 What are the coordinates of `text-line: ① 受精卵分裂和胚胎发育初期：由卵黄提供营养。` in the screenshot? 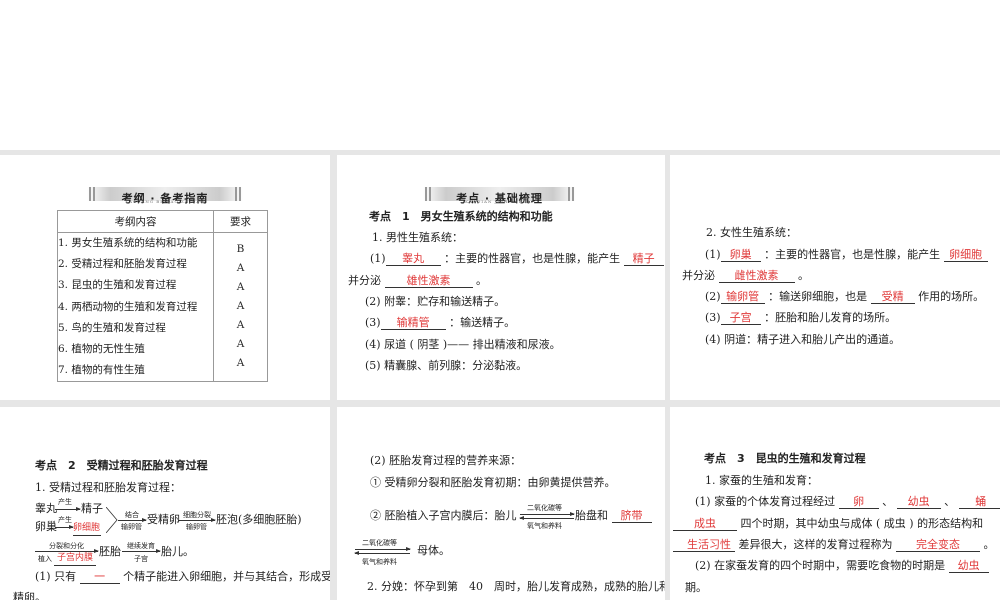 It's located at (493, 482).